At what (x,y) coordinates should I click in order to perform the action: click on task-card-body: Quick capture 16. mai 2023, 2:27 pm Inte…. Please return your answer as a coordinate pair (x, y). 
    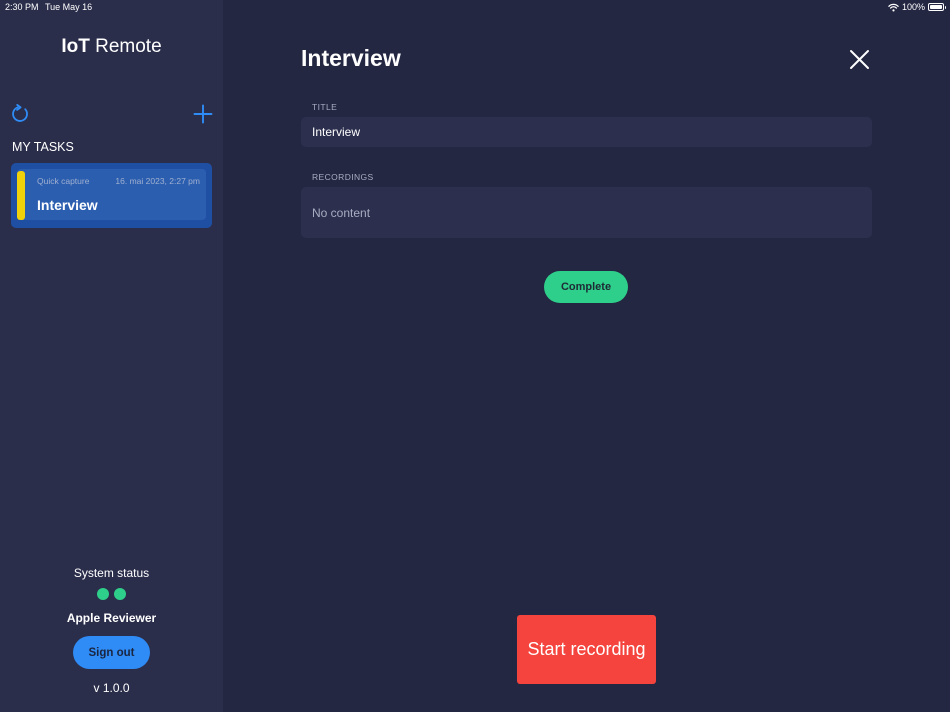
    Looking at the image, I should click on (111, 194).